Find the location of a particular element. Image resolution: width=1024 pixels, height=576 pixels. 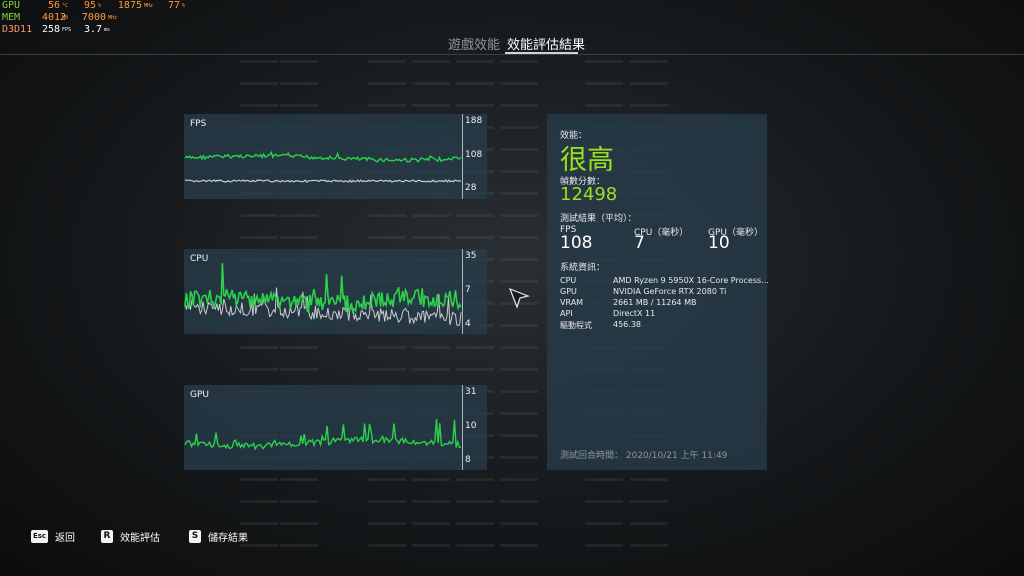

overlay-row-mem: MEM 4012 MB 7000 MHz is located at coordinates (93, 18).